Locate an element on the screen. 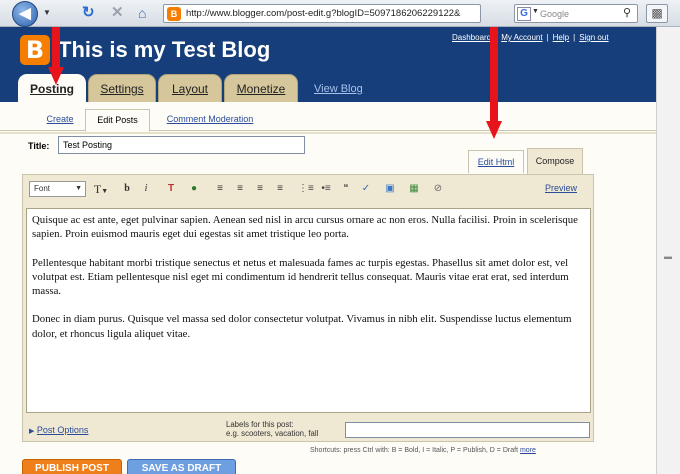  view-blog-link: View Blog is located at coordinates (338, 89).